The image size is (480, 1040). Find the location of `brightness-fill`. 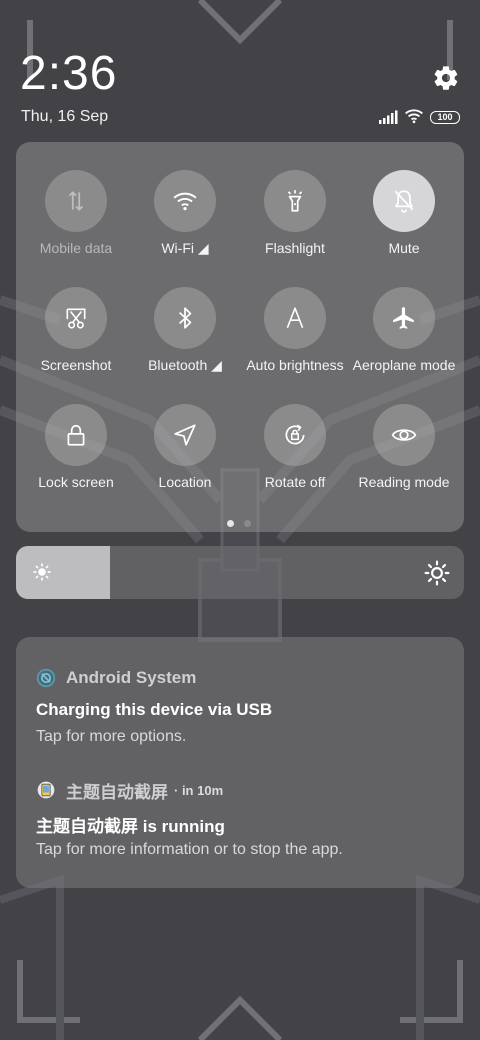

brightness-fill is located at coordinates (63, 572).